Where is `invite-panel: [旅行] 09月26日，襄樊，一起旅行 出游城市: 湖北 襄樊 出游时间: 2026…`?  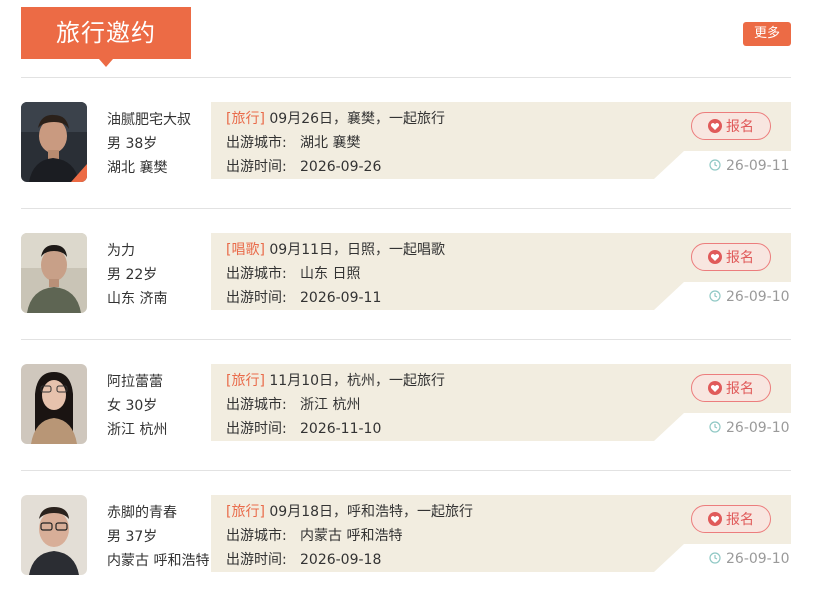
invite-panel: [旅行] 09月26日，襄樊，一起旅行 出游城市: 湖北 襄樊 出游时间: 2026… is located at coordinates (501, 140).